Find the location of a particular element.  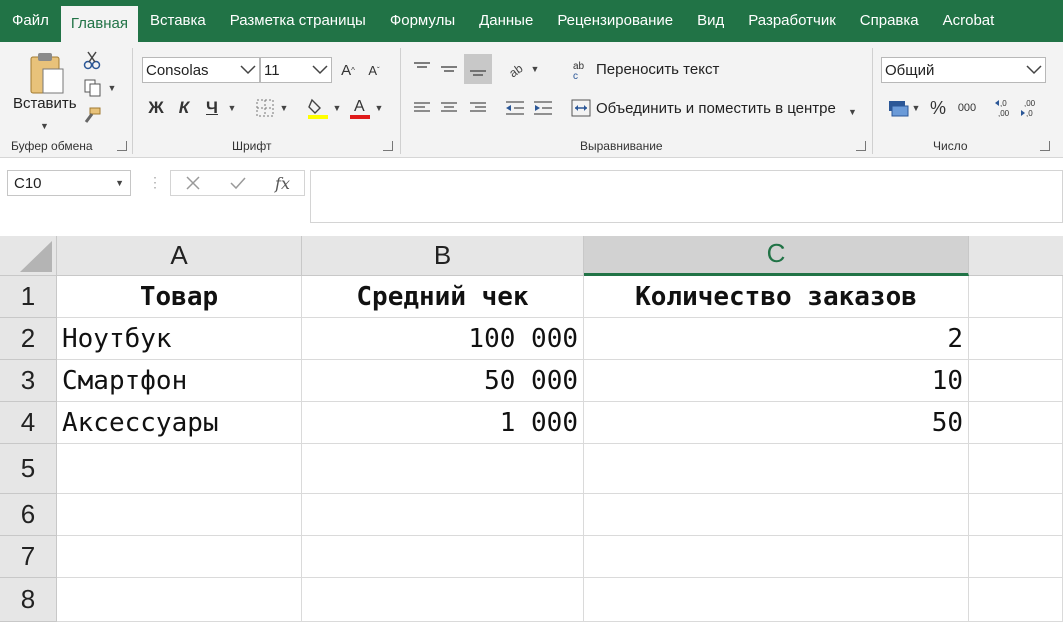

column-header-b: B is located at coordinates (443, 256).